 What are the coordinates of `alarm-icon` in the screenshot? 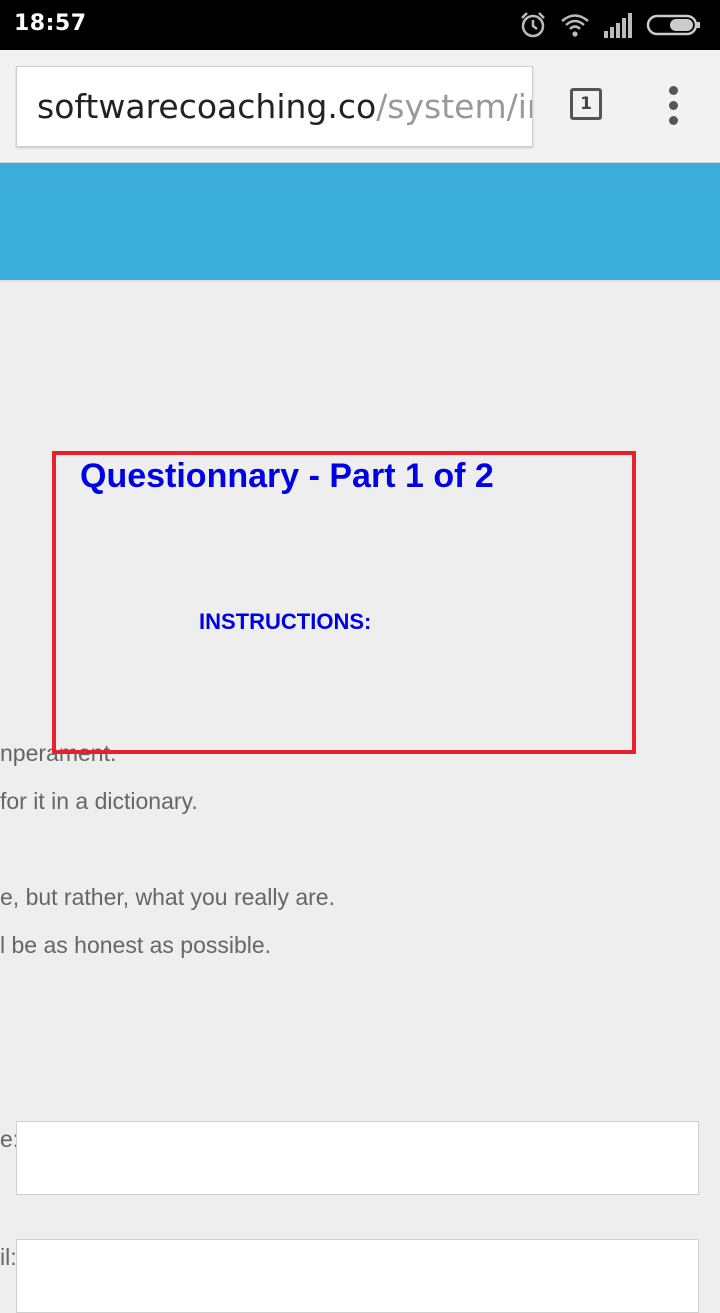 It's located at (533, 25).